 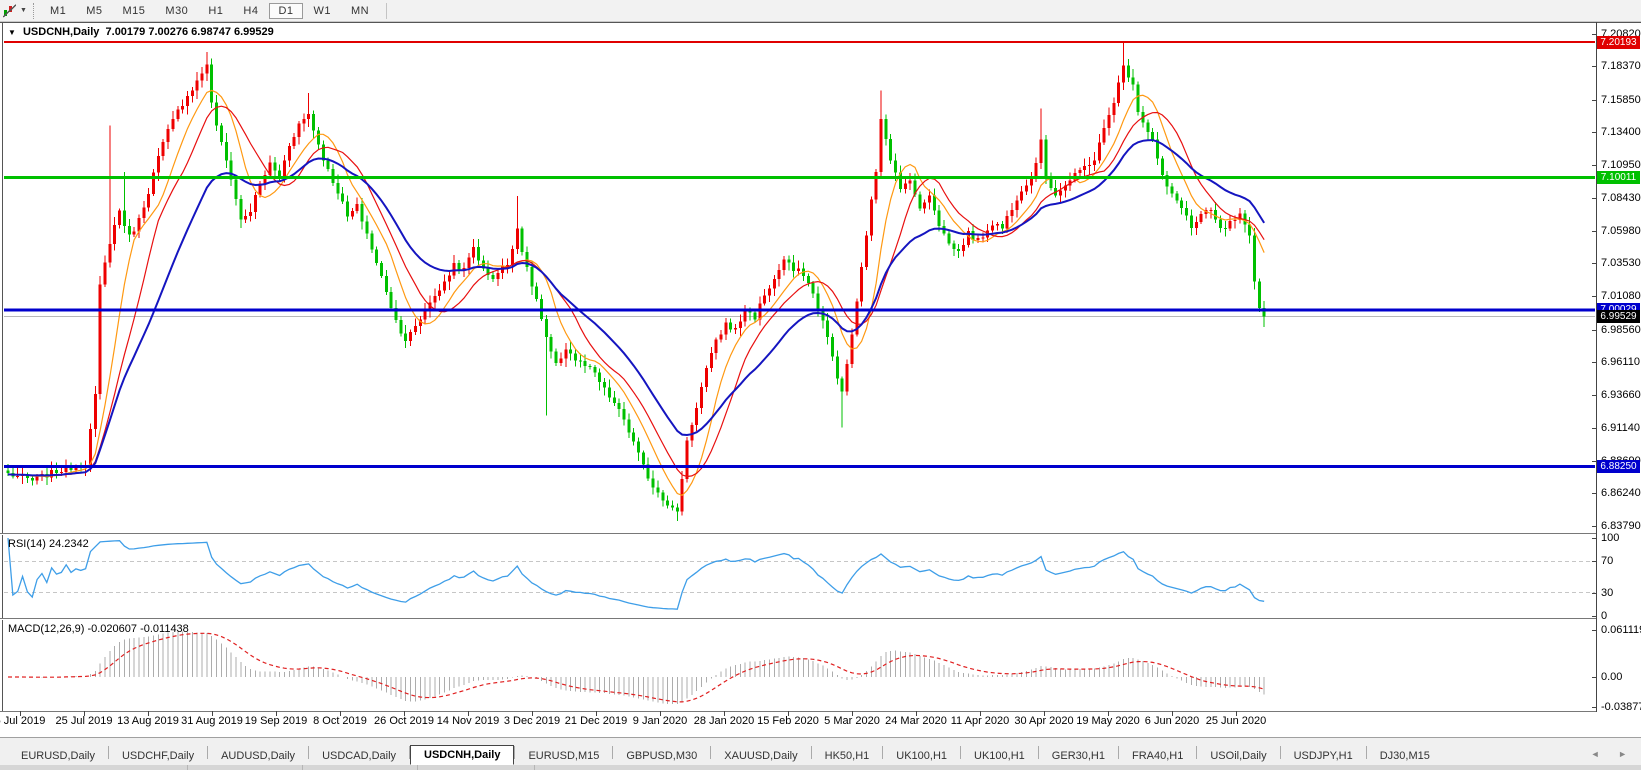 I want to click on timeframe-button-m15: M15, so click(x=134, y=11).